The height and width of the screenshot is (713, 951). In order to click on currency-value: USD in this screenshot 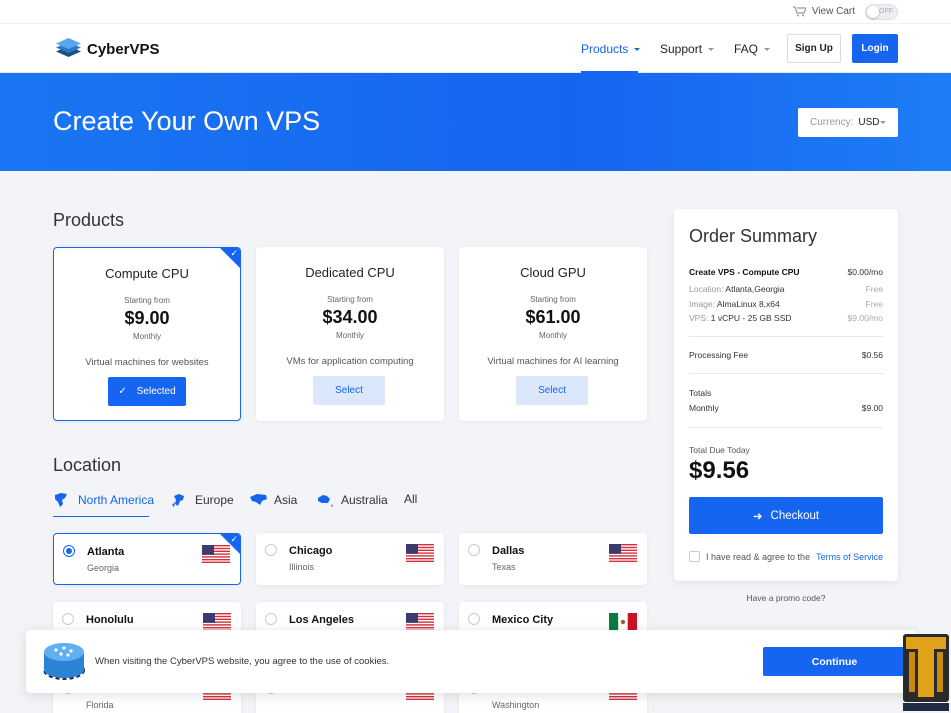, I will do `click(869, 122)`.